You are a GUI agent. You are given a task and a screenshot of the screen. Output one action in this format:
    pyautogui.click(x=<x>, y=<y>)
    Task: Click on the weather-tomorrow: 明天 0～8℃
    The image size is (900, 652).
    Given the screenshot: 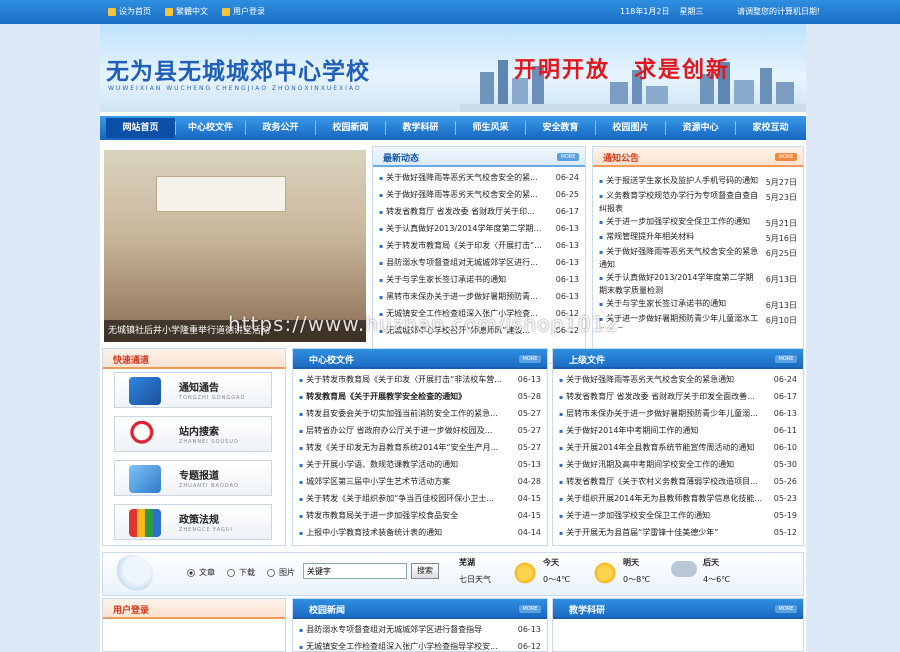 What is the action you would take?
    pyautogui.click(x=637, y=571)
    